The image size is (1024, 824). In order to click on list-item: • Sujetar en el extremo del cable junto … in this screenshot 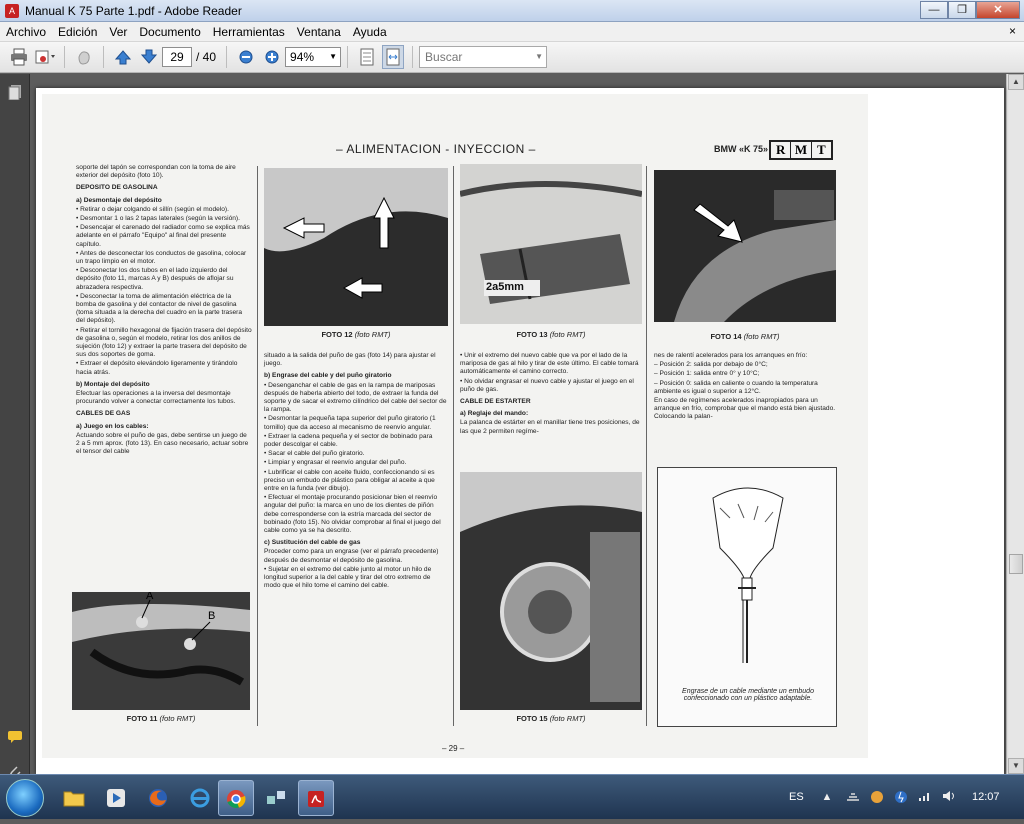, I will do `click(348, 577)`.